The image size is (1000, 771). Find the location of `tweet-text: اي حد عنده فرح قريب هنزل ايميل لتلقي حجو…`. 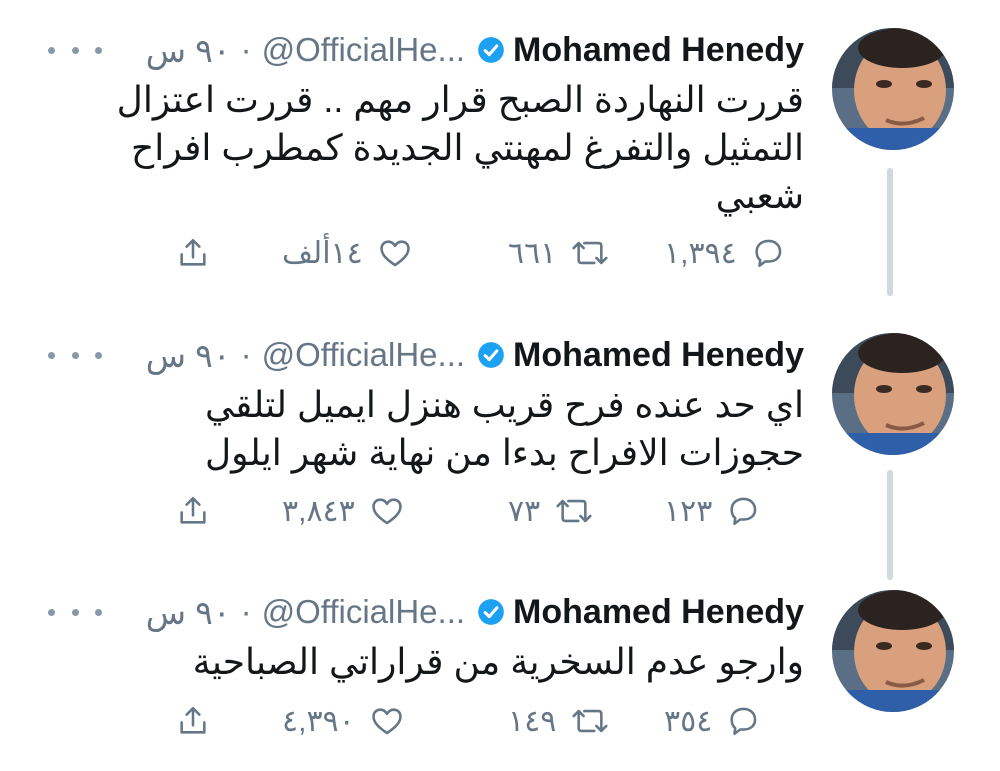

tweet-text: اي حد عنده فرح قريب هنزل ايميل لتلقي حجو… is located at coordinates (504, 428).